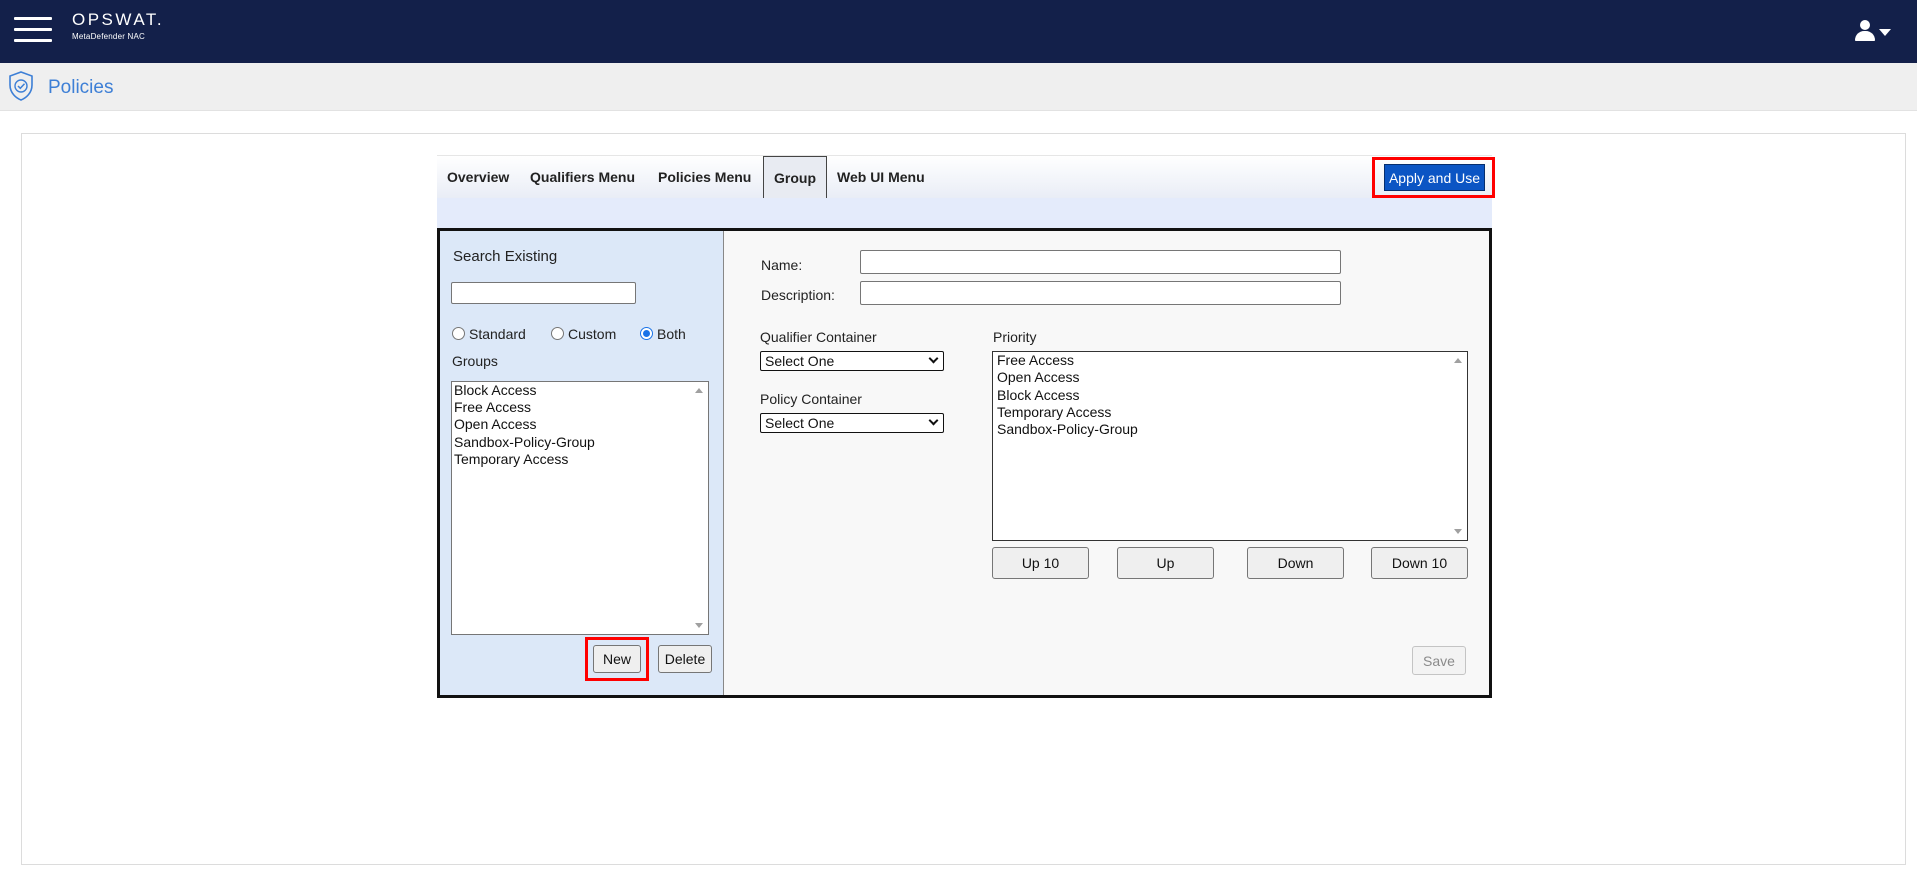  I want to click on down-10-button: Down 10, so click(1419, 563).